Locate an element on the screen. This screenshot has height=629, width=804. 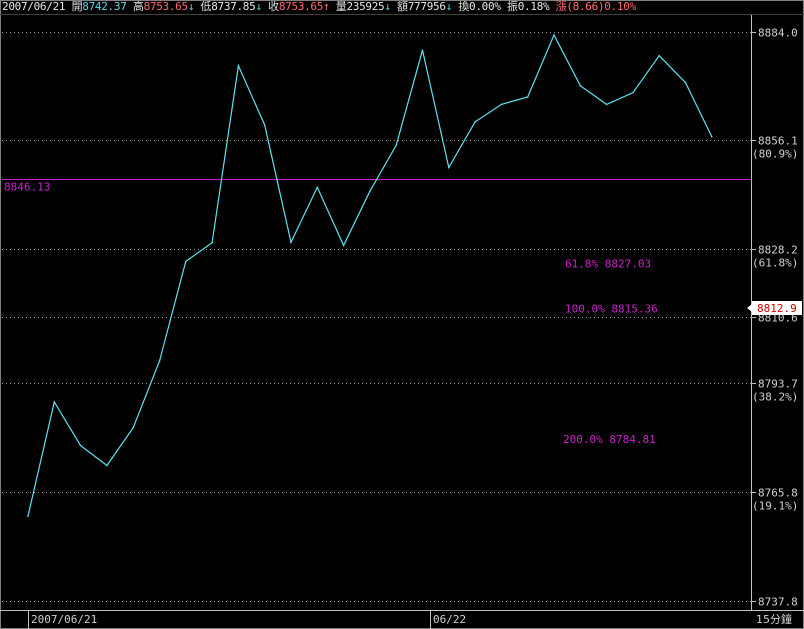
fib-annotation: 100.0% 8815.36 is located at coordinates (611, 308).